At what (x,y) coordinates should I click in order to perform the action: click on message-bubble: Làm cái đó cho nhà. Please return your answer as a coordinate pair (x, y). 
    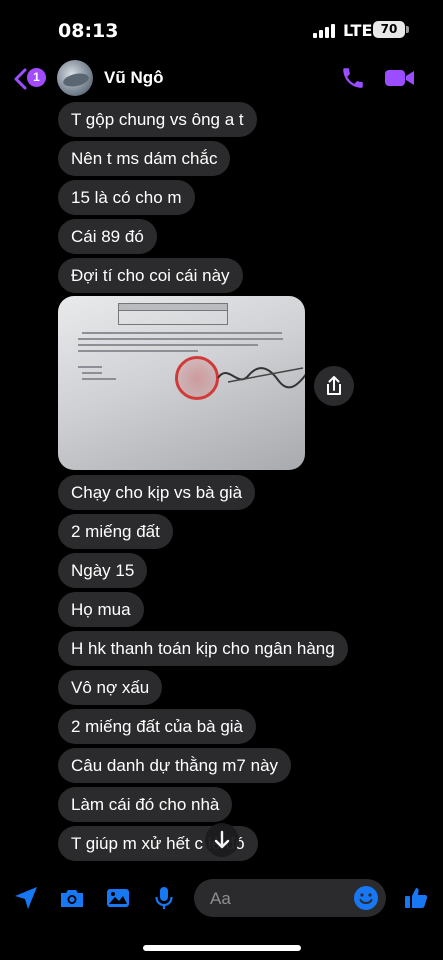
    Looking at the image, I should click on (145, 804).